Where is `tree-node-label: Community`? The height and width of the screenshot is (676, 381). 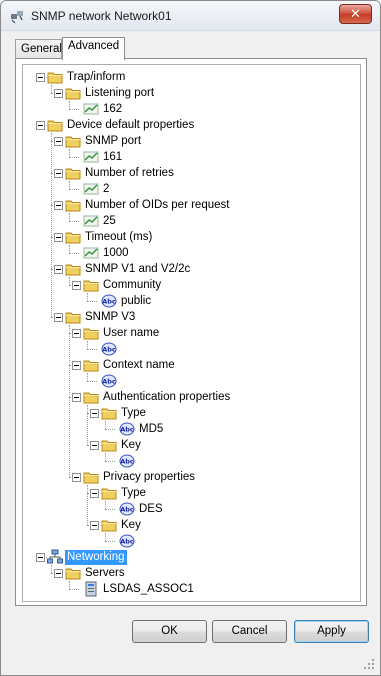
tree-node-label: Community is located at coordinates (132, 285).